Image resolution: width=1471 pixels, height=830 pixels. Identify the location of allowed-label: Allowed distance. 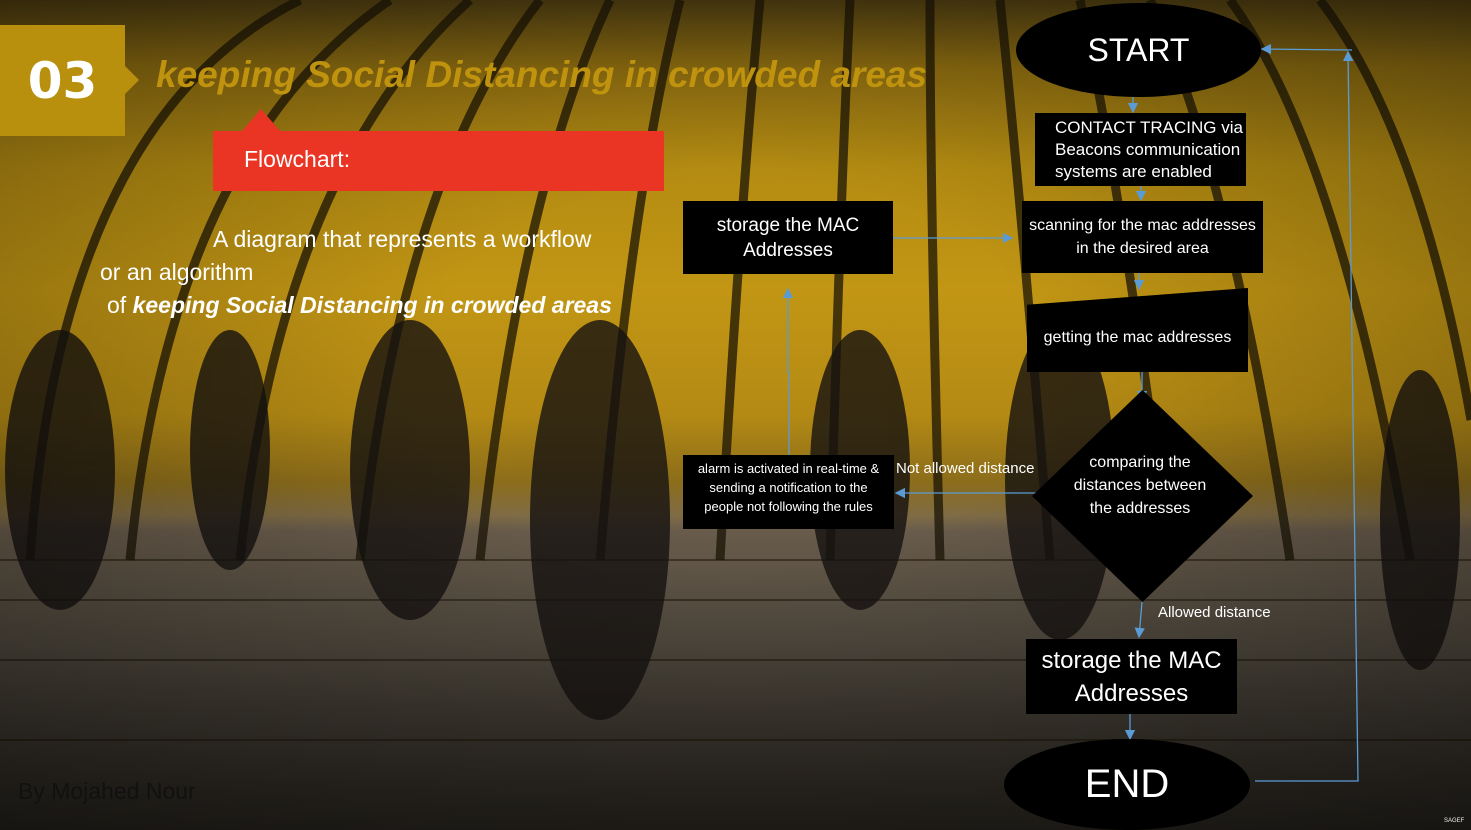
(1214, 612).